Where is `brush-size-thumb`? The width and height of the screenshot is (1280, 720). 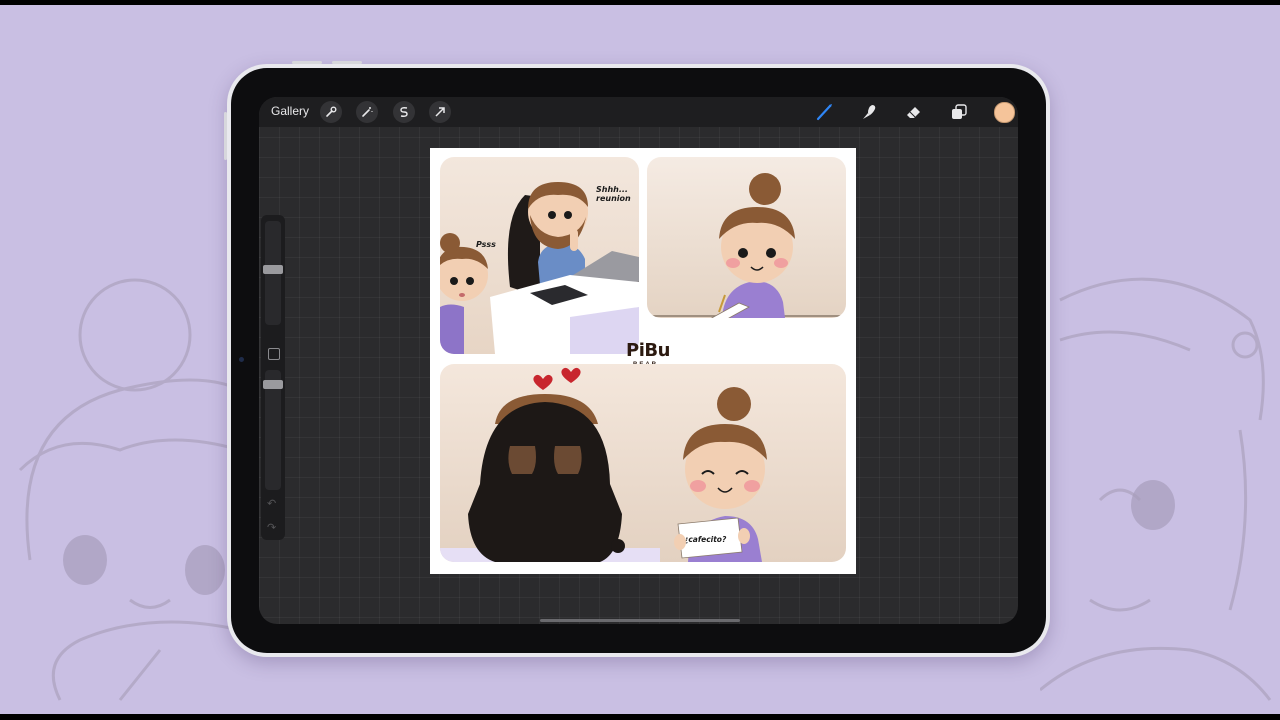 brush-size-thumb is located at coordinates (273, 269).